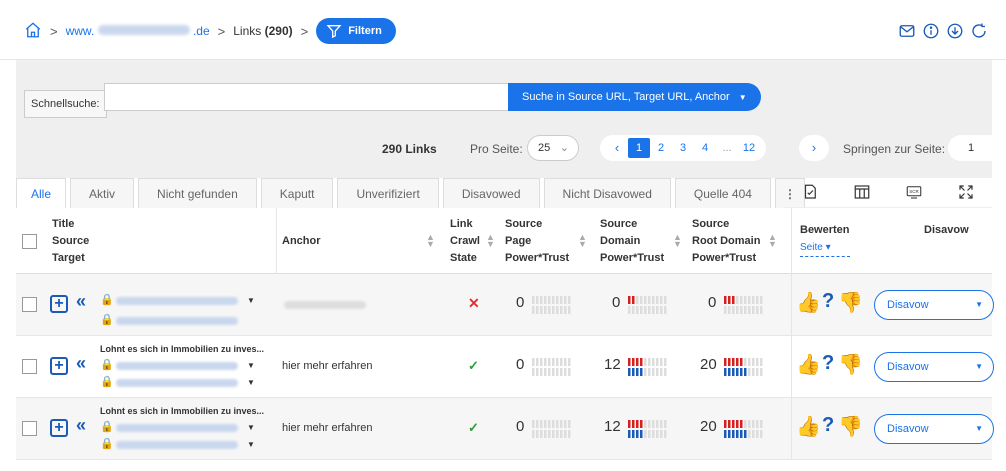  I want to click on page-button: 1, so click(639, 148).